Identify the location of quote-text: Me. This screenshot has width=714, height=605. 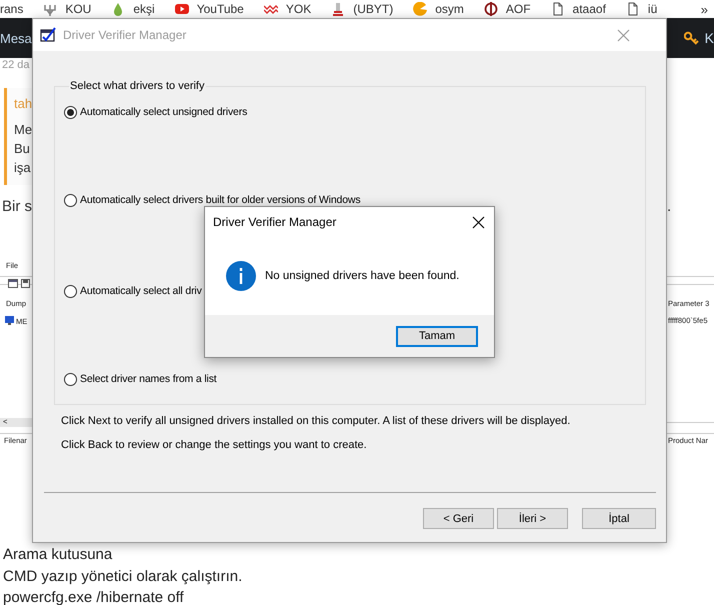
(23, 129).